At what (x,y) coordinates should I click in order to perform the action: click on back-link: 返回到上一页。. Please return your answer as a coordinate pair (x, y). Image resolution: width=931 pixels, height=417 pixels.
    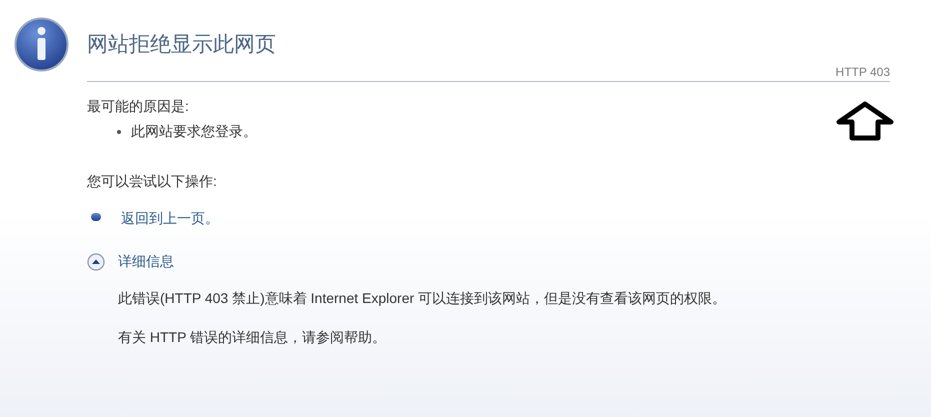
    Looking at the image, I should click on (170, 218).